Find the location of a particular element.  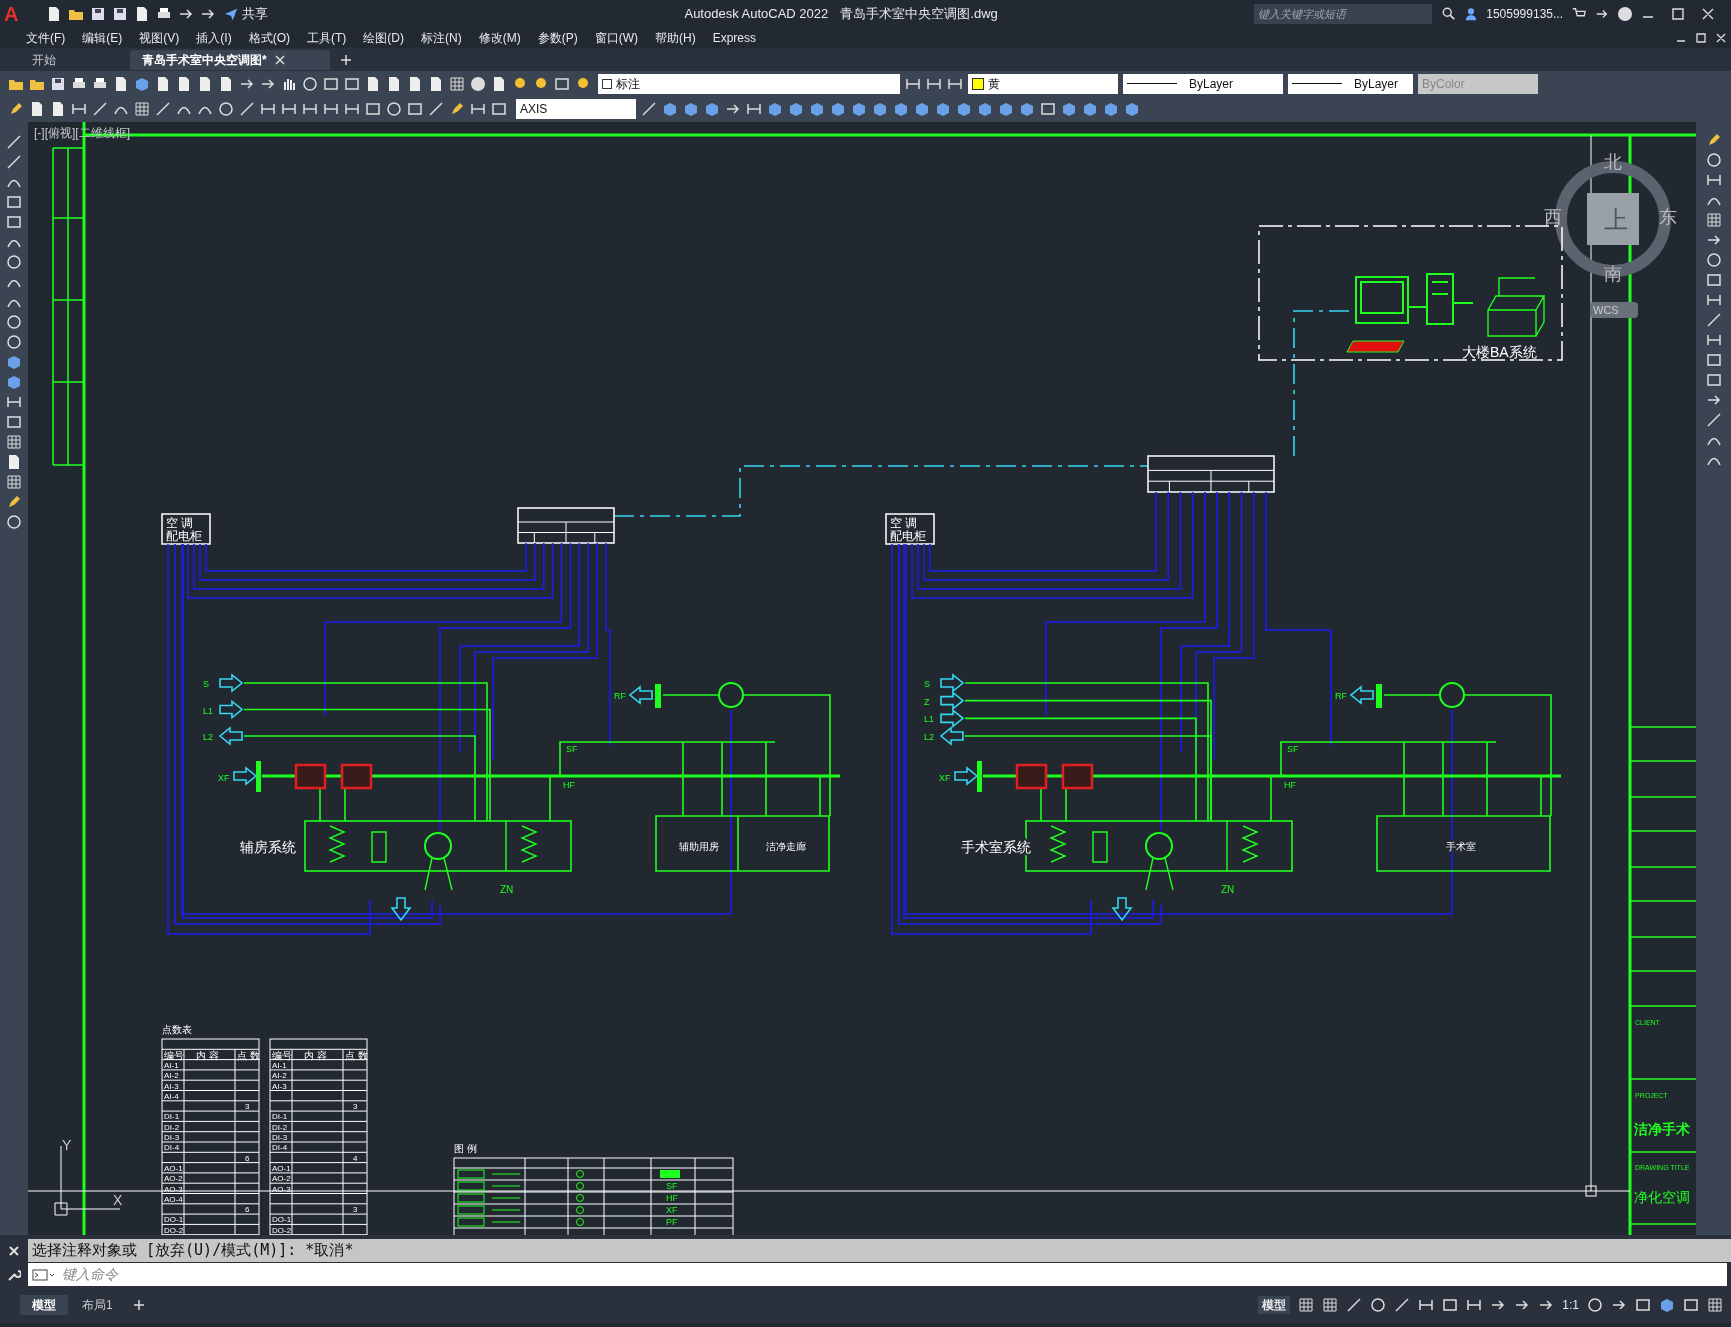

layout-tab: 模型 is located at coordinates (44, 1305).